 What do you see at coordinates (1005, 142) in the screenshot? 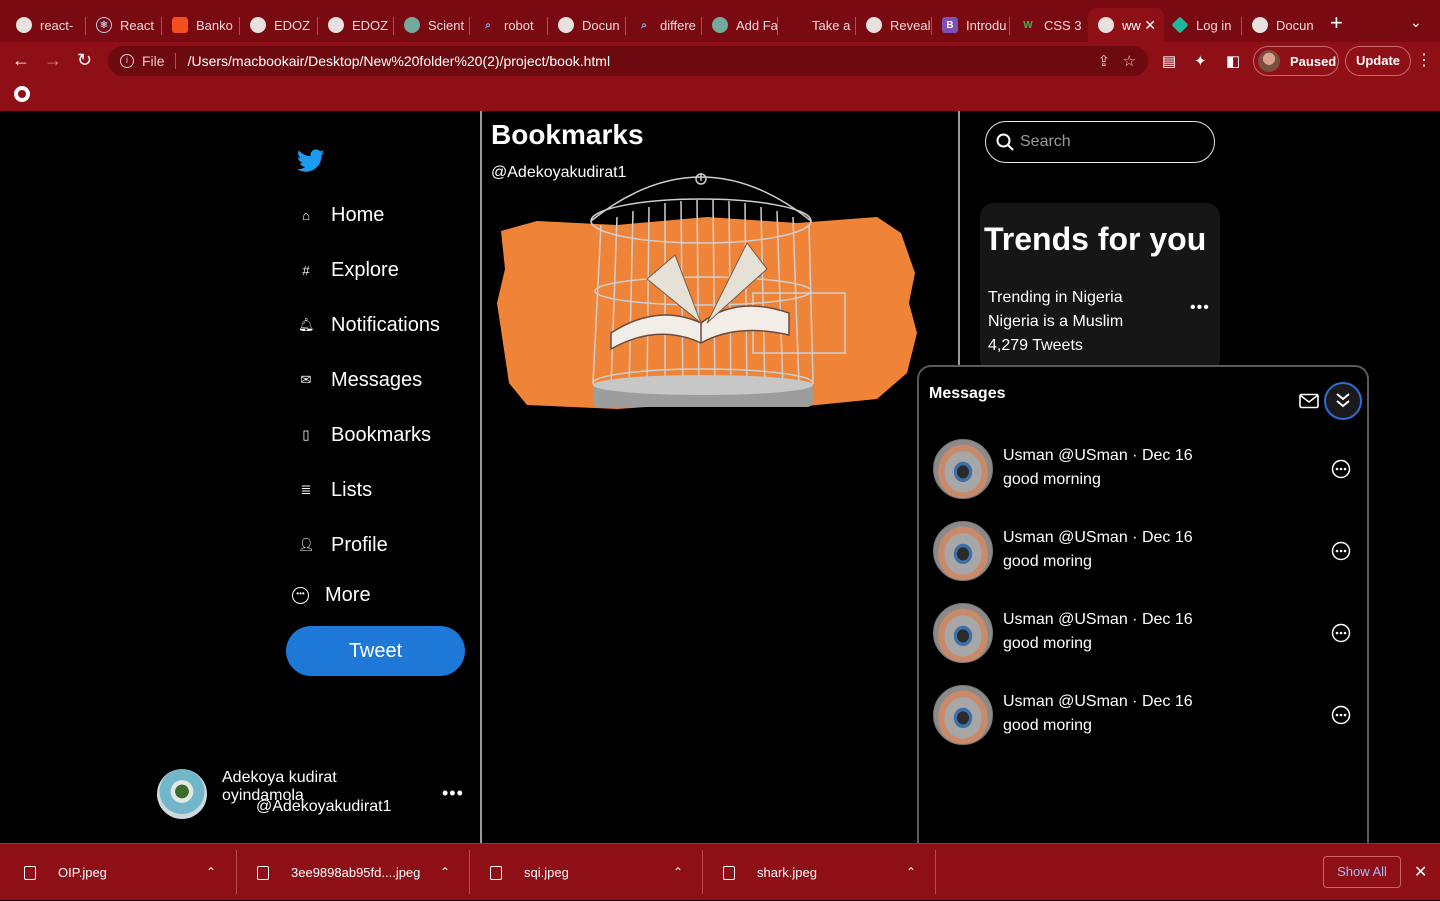
I see `search-icon` at bounding box center [1005, 142].